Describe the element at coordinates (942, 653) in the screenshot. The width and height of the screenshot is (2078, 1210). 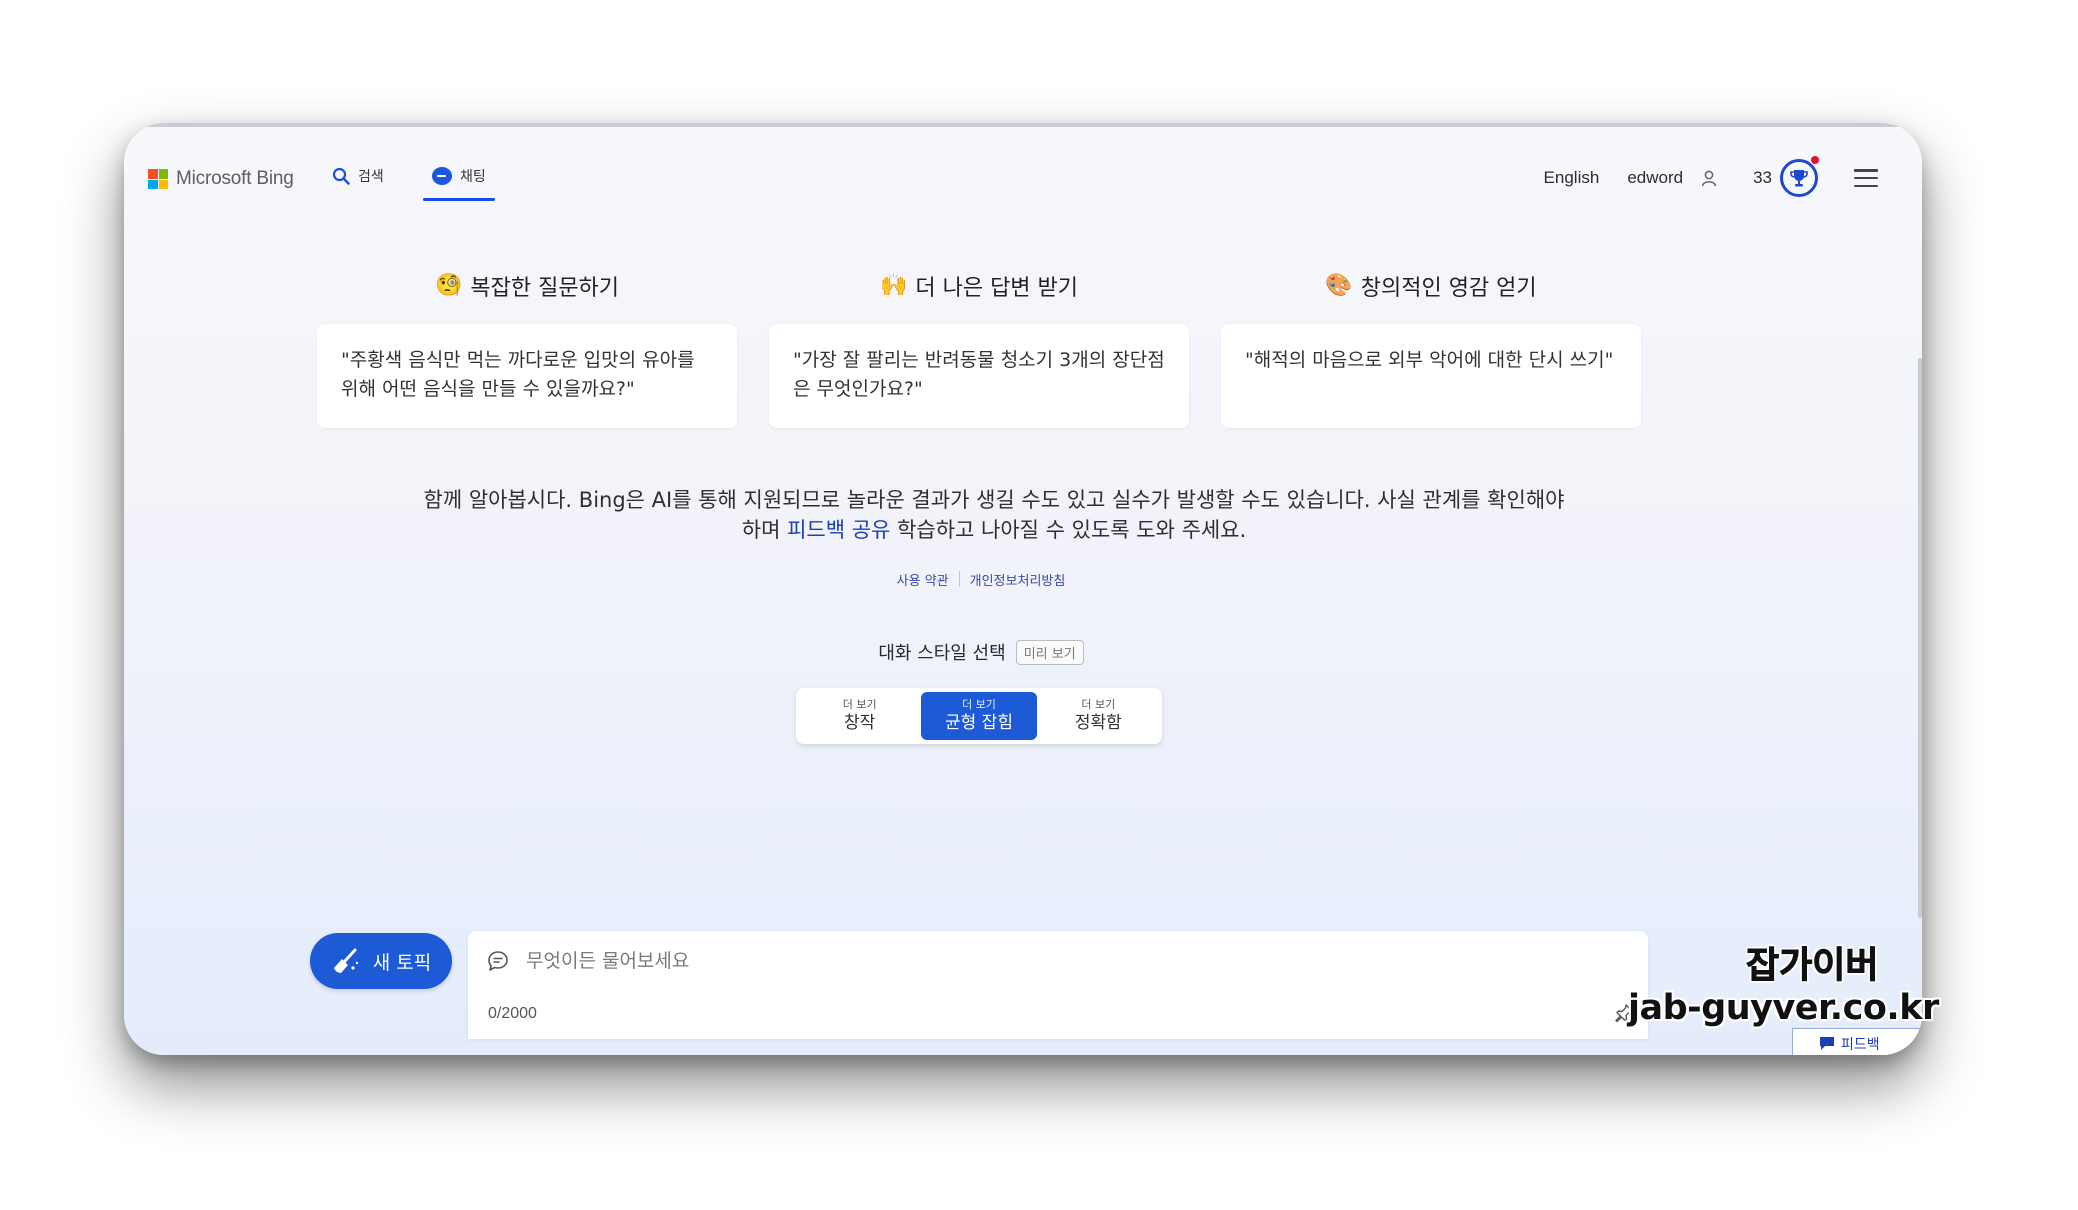
I see `conversation-style-label: 대화 스타일 선택` at that location.